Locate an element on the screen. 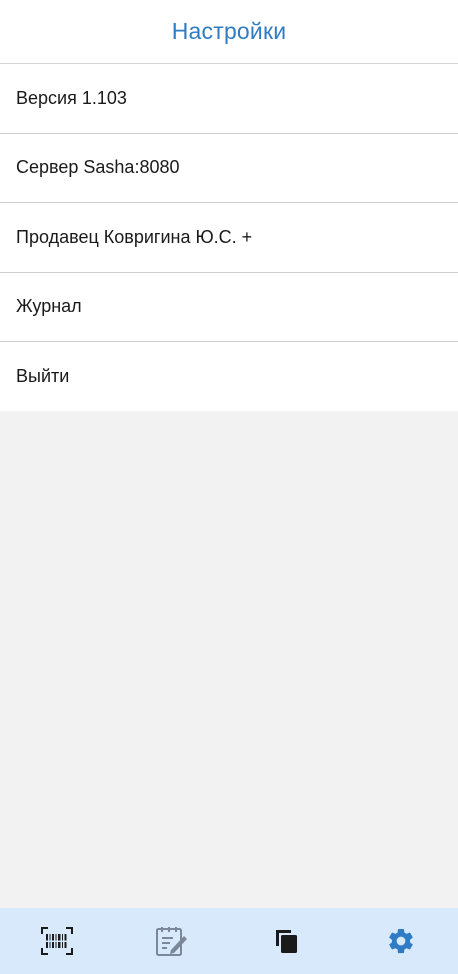 The height and width of the screenshot is (974, 458). bottom-tab-bar is located at coordinates (229, 941).